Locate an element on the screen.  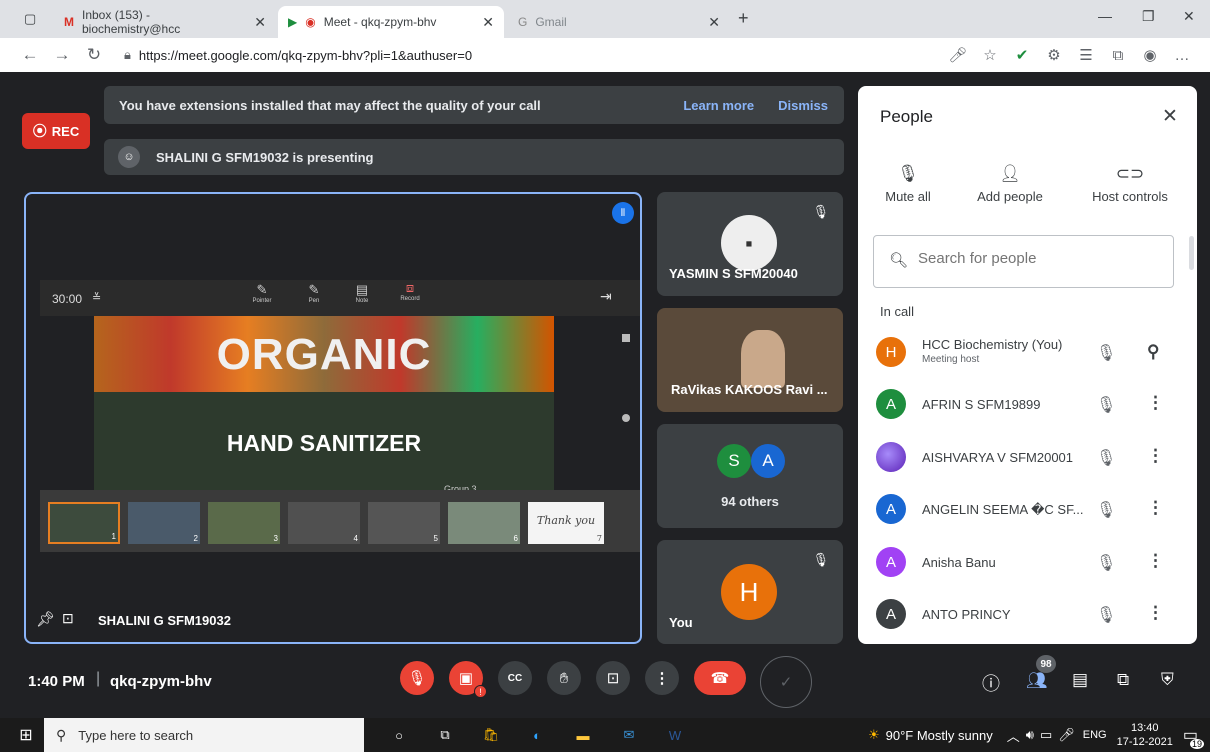
language-indicator: ENG is located at coordinates (1095, 735).